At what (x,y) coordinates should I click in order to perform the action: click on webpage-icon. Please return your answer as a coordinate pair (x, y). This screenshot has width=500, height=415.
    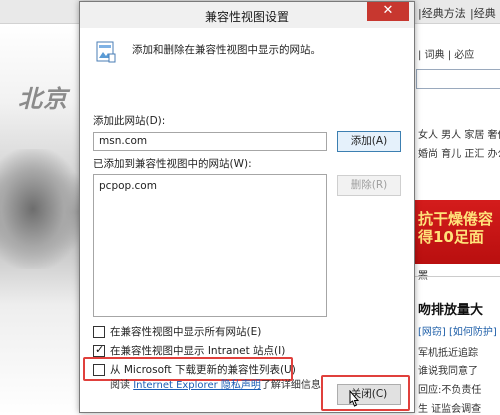
    Looking at the image, I should click on (106, 52).